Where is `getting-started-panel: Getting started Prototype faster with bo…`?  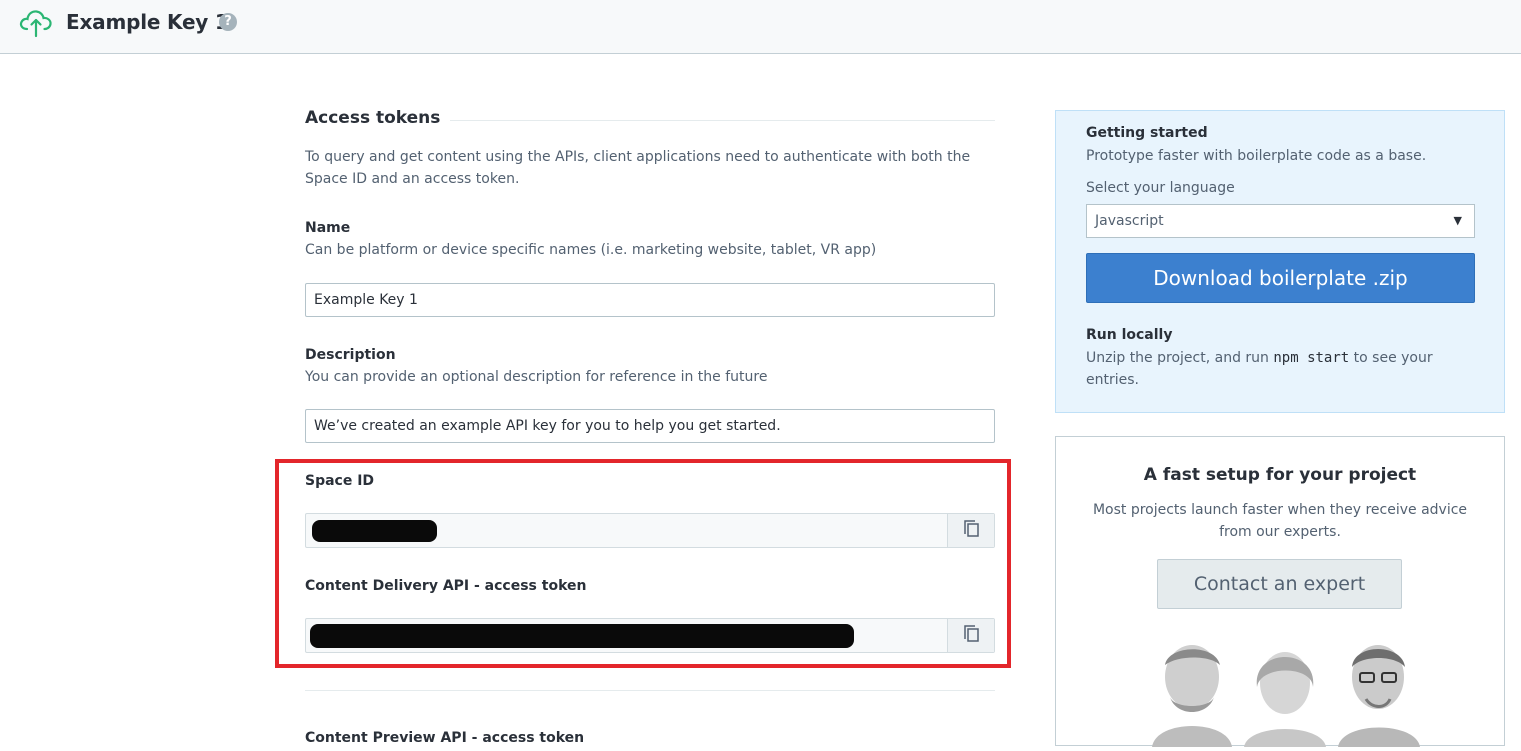
getting-started-panel: Getting started Prototype faster with bo… is located at coordinates (1280, 261).